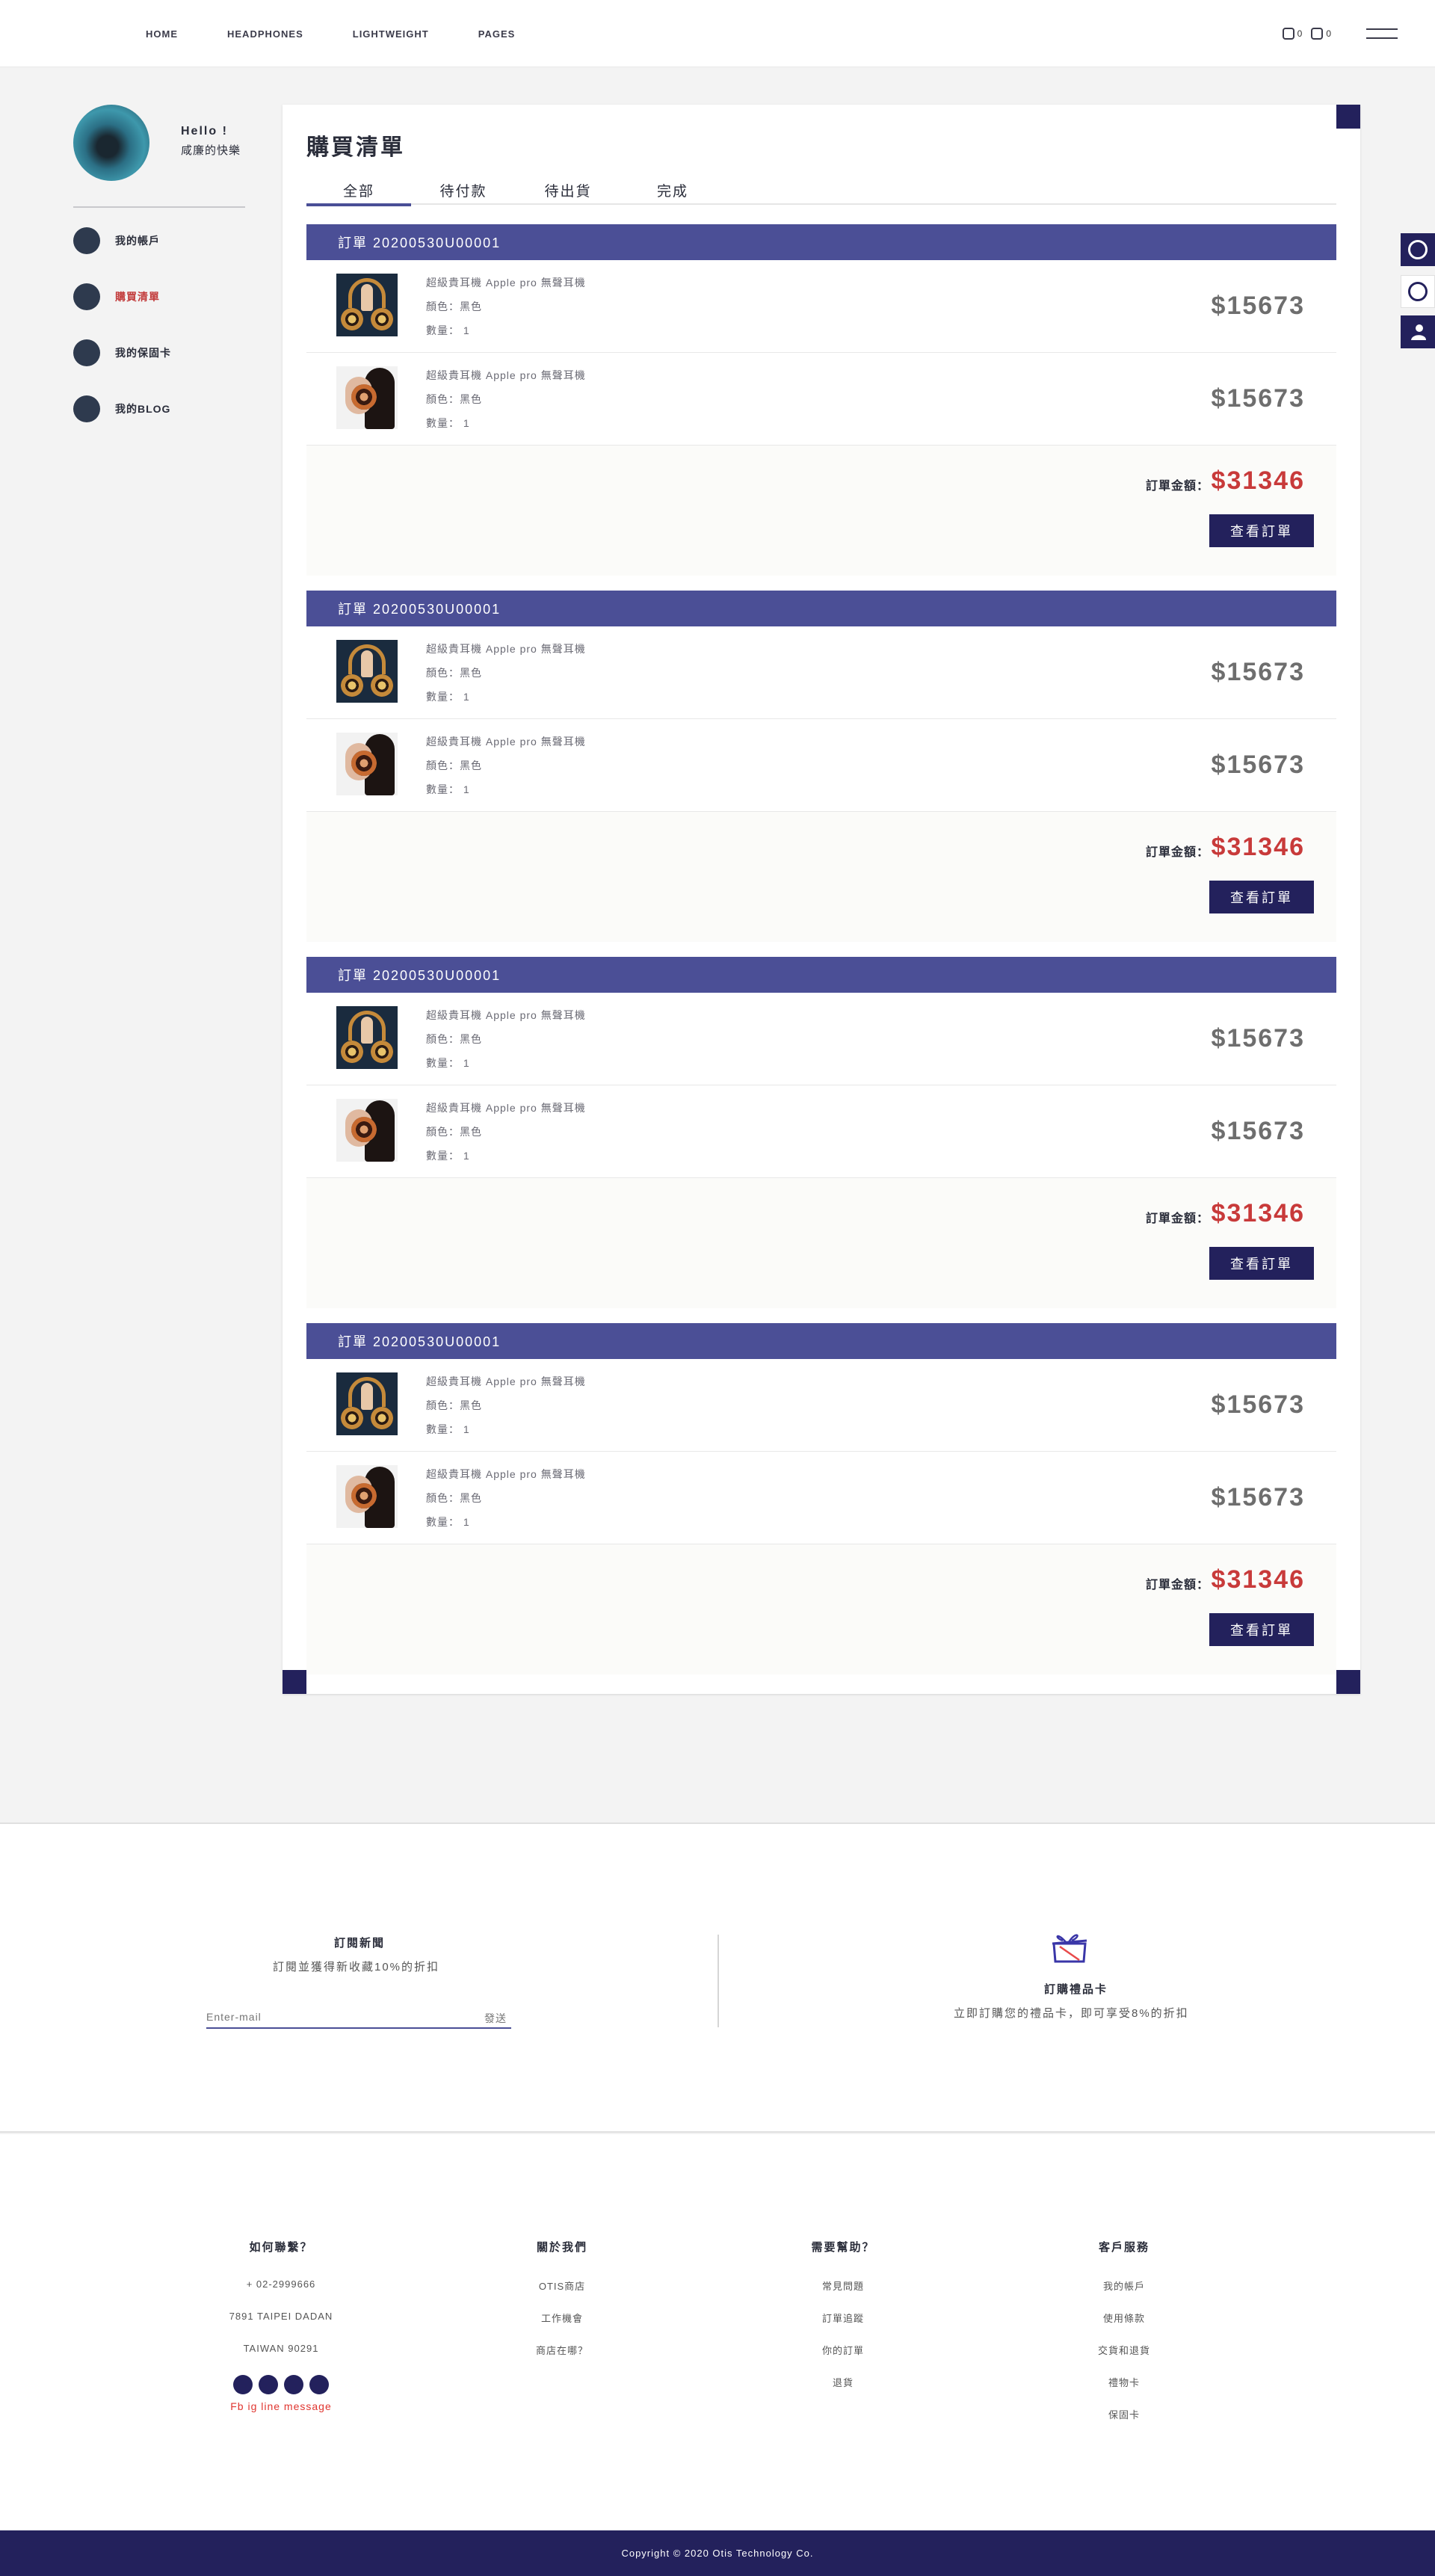 Image resolution: width=1435 pixels, height=2576 pixels. What do you see at coordinates (87, 240) in the screenshot?
I see `account-icon` at bounding box center [87, 240].